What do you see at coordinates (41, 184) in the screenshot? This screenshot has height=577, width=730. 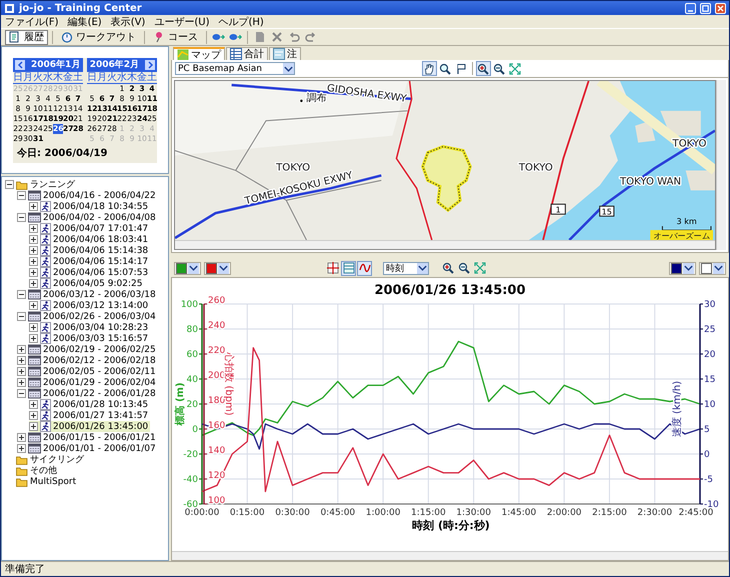 I see `tree-item: ランニング` at bounding box center [41, 184].